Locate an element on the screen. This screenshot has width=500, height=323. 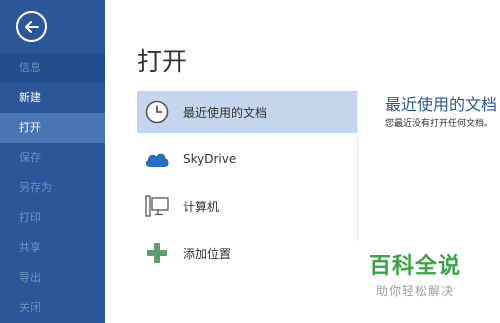
sidebar-item-new: 新建 is located at coordinates (52, 98).